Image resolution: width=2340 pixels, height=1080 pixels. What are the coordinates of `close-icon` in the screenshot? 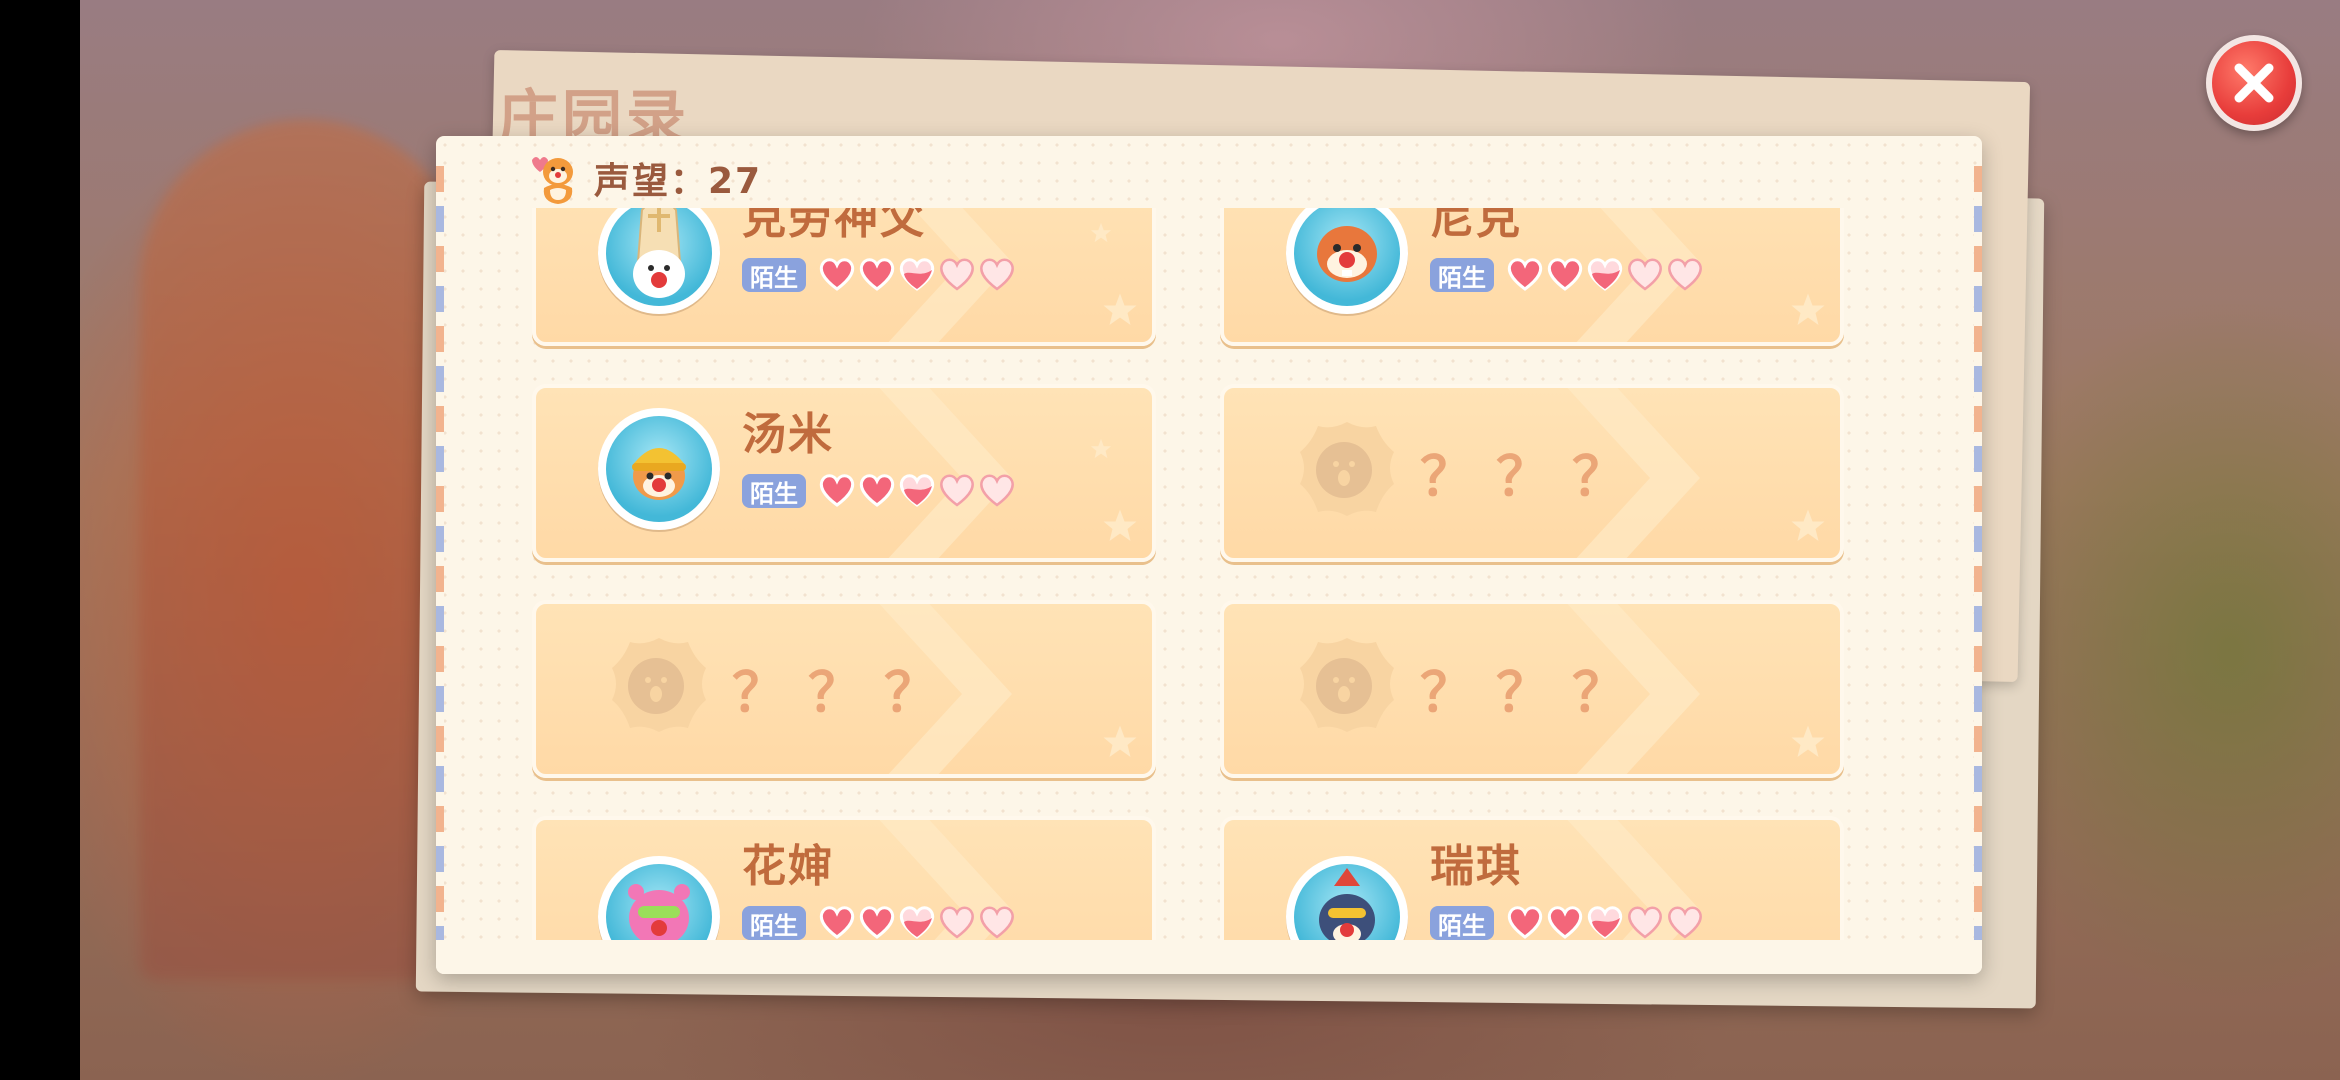 It's located at (2254, 83).